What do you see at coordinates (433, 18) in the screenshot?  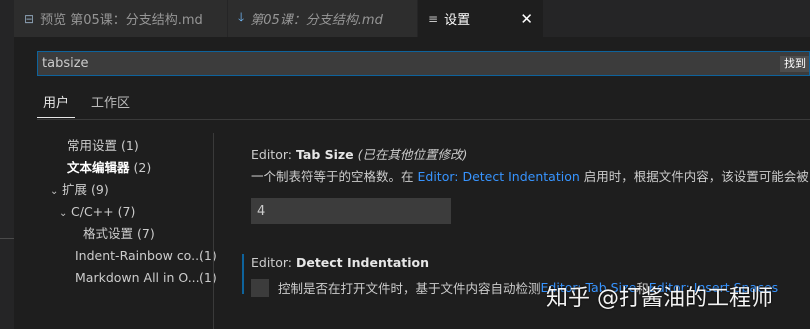 I see `settings-lines-icon: ≡` at bounding box center [433, 18].